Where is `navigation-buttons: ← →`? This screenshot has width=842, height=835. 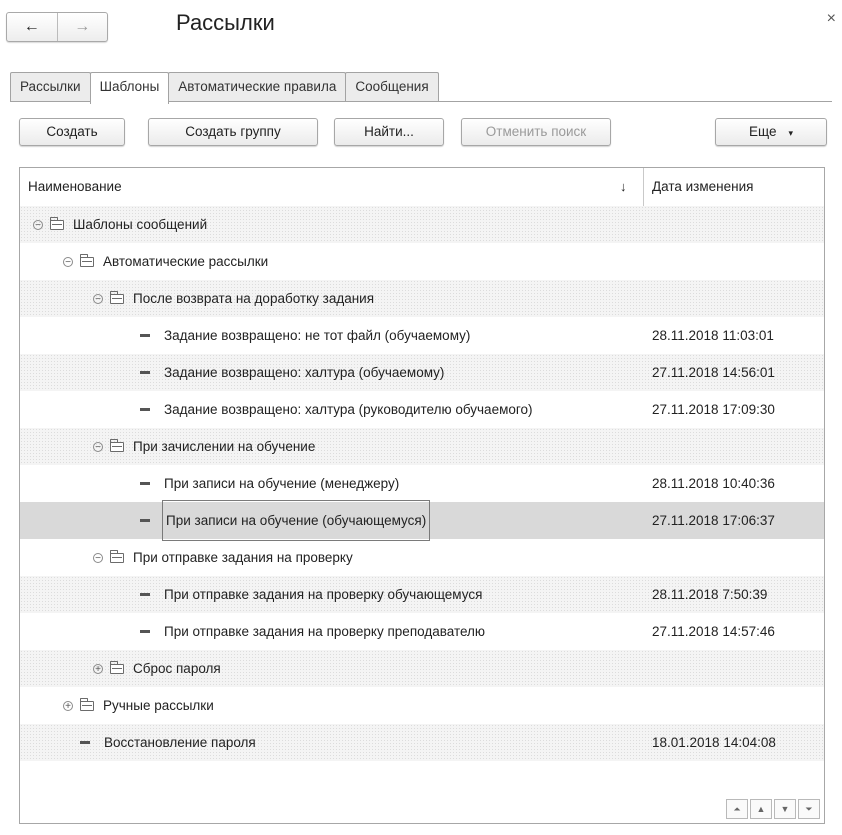
navigation-buttons: ← → is located at coordinates (57, 27).